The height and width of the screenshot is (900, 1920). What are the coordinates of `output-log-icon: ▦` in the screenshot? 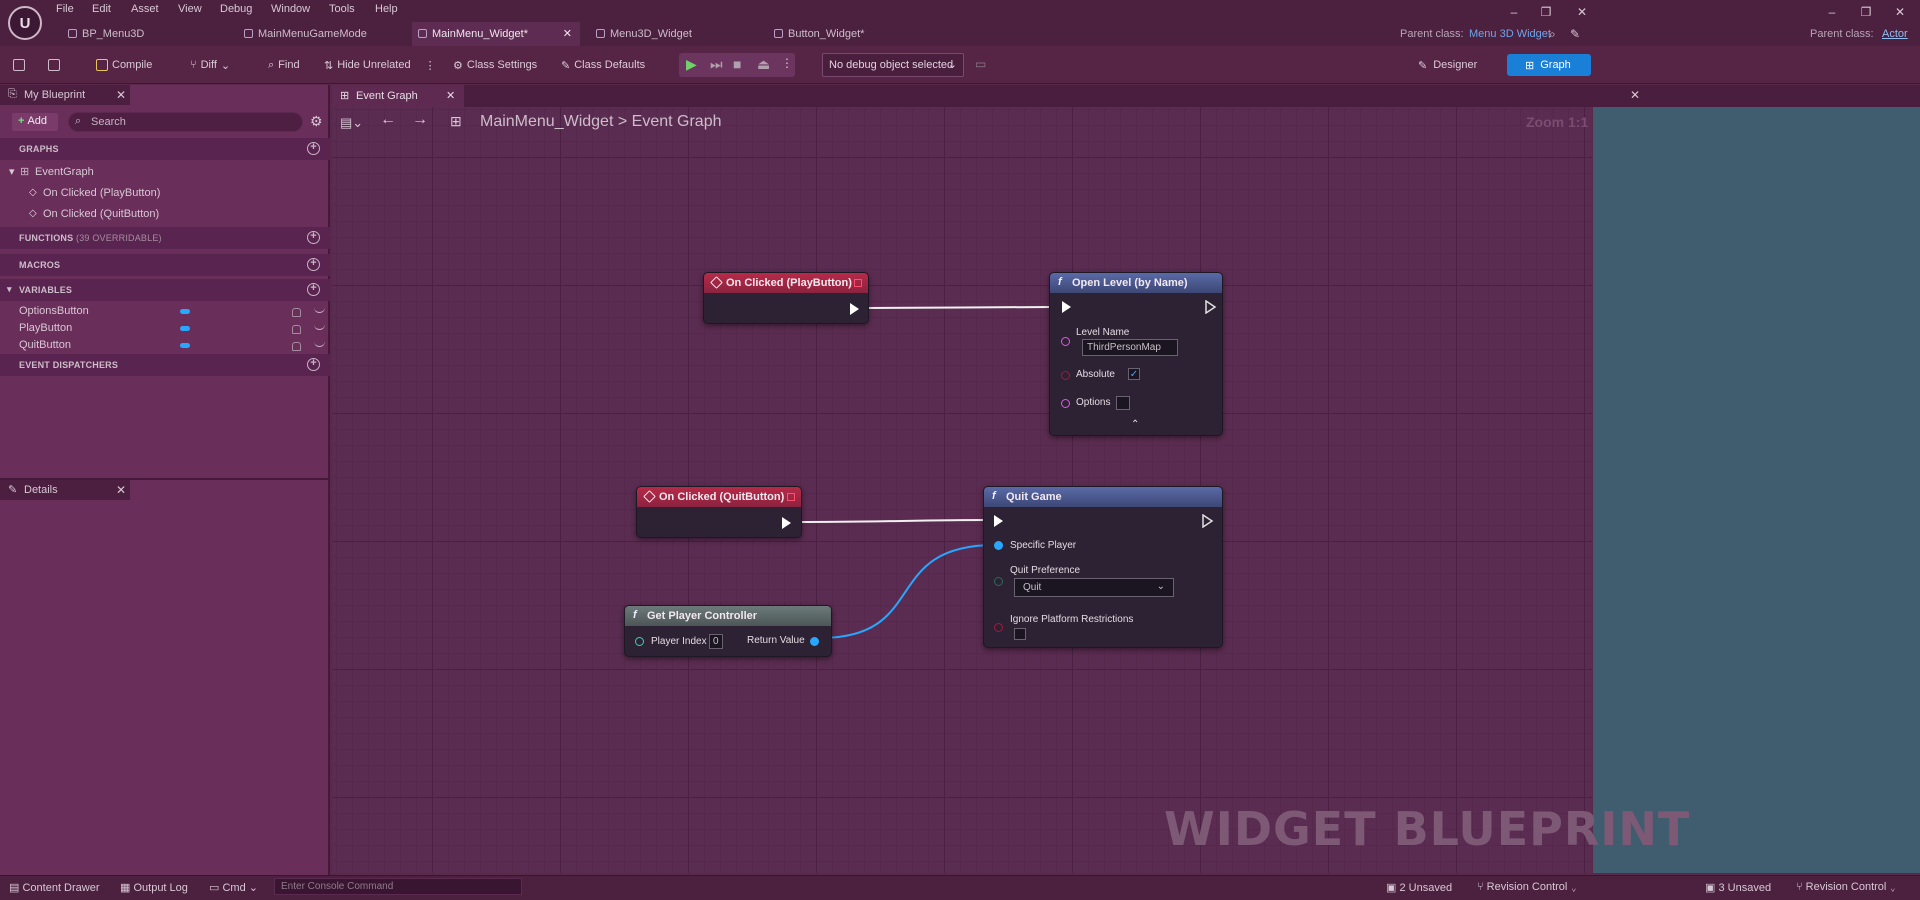 It's located at (125, 888).